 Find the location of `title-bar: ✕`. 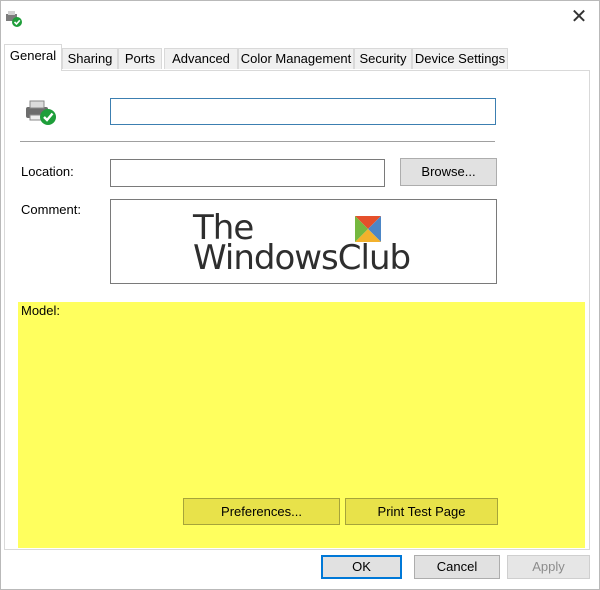

title-bar: ✕ is located at coordinates (300, 17).